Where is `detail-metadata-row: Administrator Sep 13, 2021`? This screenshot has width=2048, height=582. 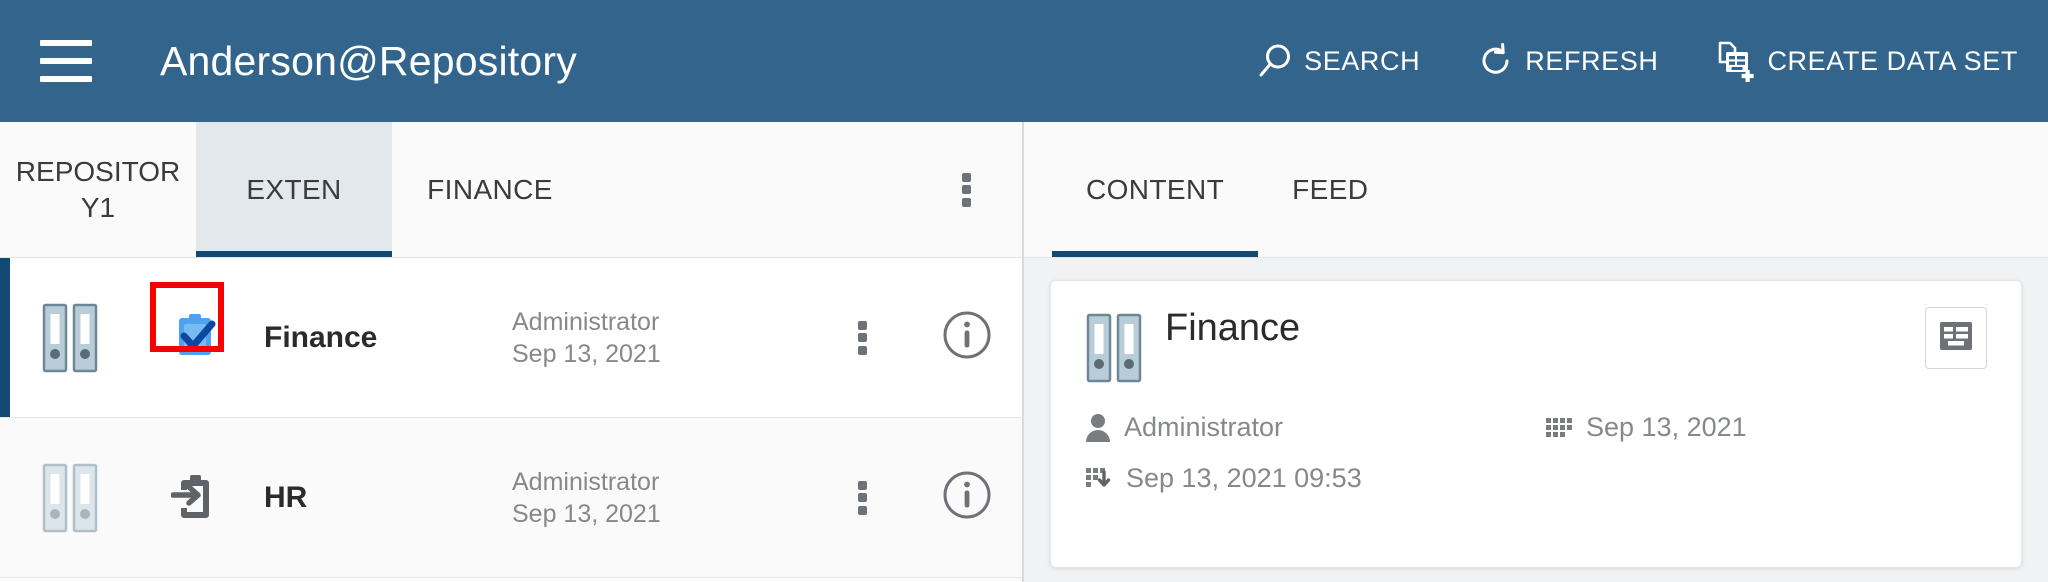 detail-metadata-row: Administrator Sep 13, 2021 is located at coordinates (1536, 427).